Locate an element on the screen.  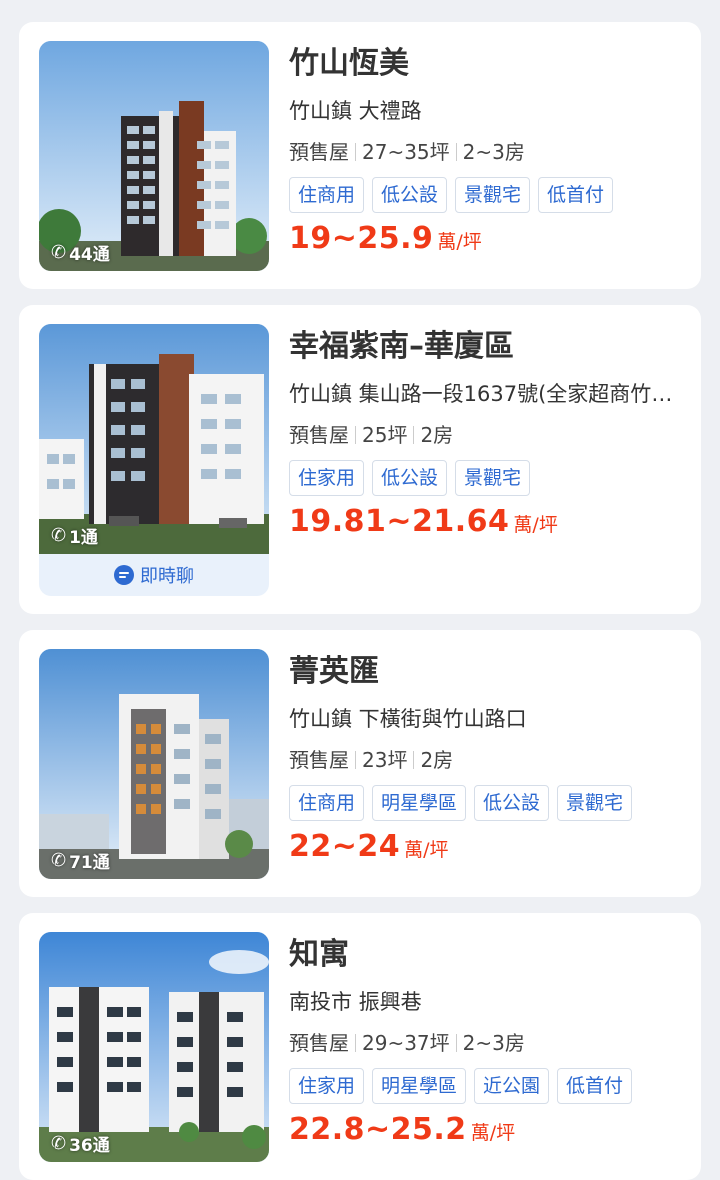
listing-name: 知寓 is located at coordinates (485, 955).